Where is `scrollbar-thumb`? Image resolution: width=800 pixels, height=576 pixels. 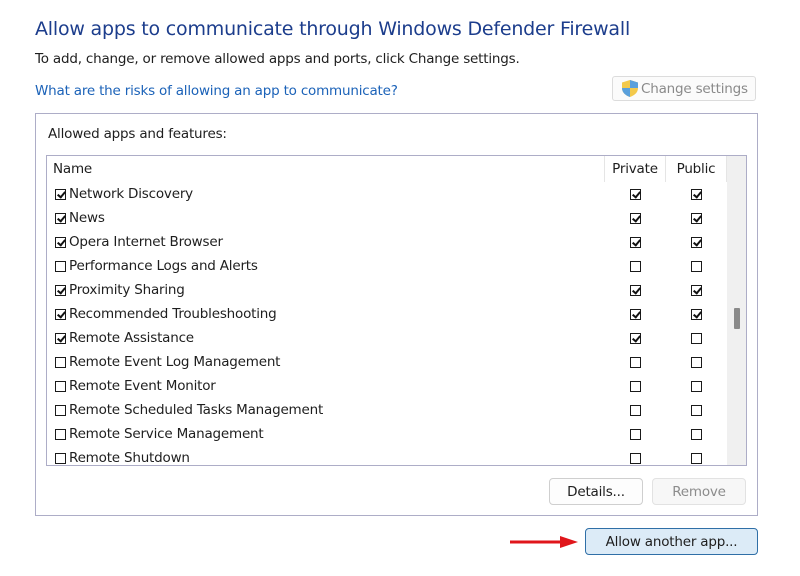
scrollbar-thumb is located at coordinates (737, 318).